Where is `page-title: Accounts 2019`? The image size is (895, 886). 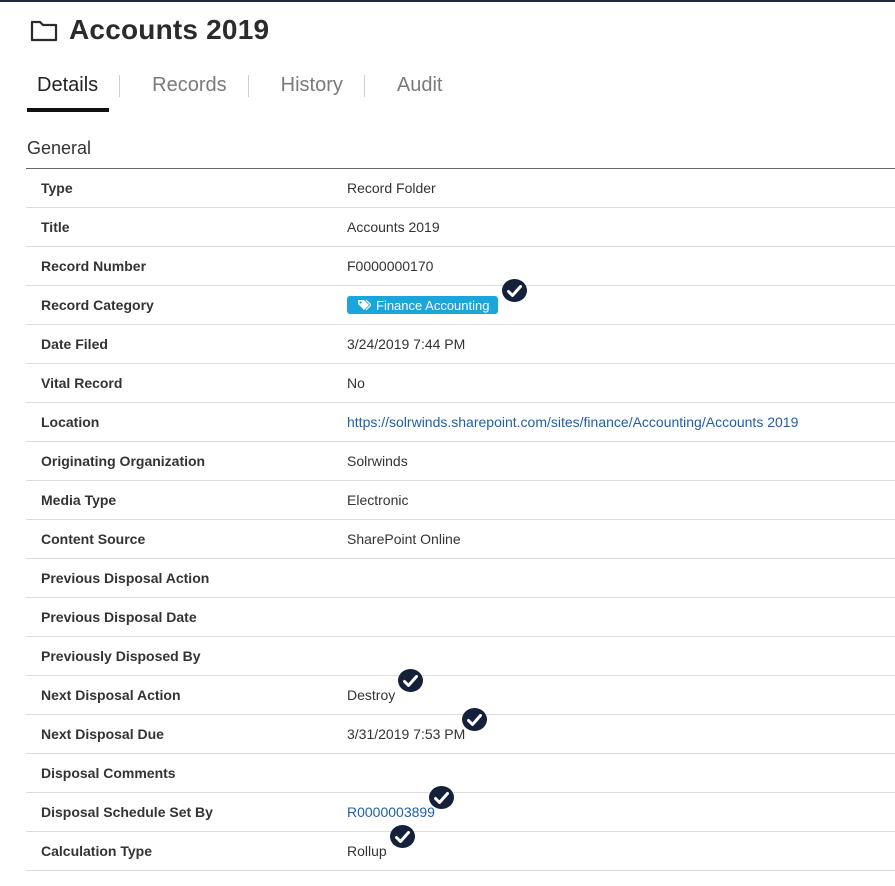 page-title: Accounts 2019 is located at coordinates (169, 29).